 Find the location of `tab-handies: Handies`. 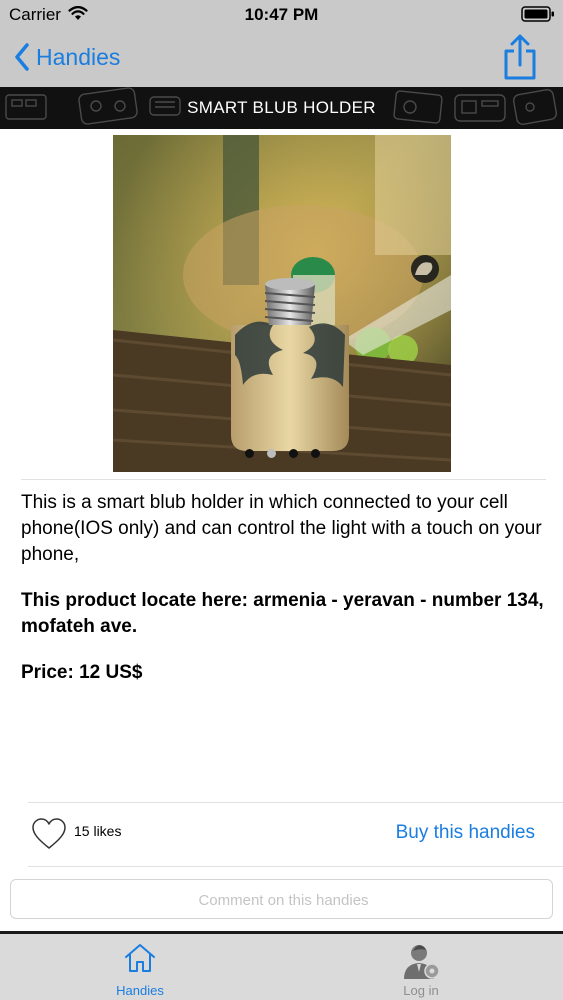

tab-handies: Handies is located at coordinates (140, 967).